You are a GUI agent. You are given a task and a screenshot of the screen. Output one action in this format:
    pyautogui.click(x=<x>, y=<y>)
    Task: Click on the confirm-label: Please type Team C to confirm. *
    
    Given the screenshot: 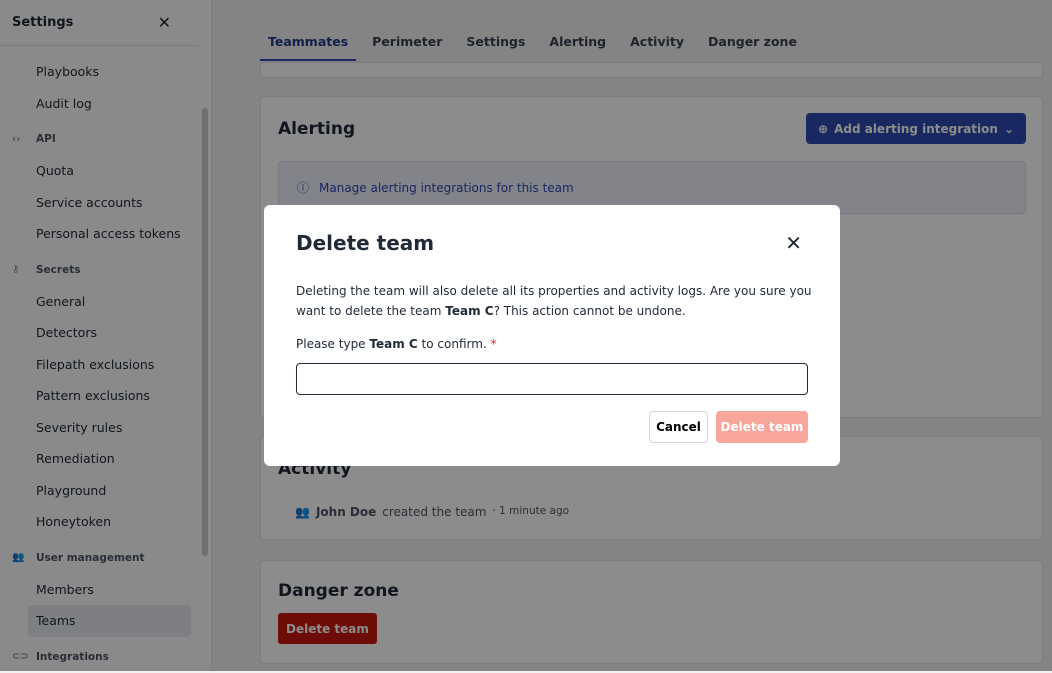 What is the action you would take?
    pyautogui.click(x=396, y=344)
    